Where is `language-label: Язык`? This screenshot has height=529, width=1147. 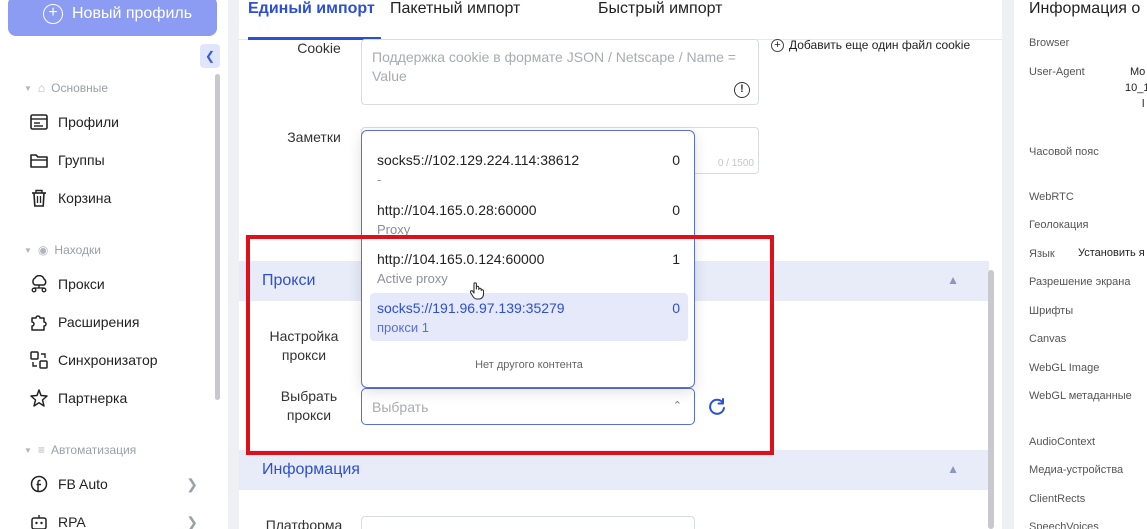 language-label: Язык is located at coordinates (1042, 254).